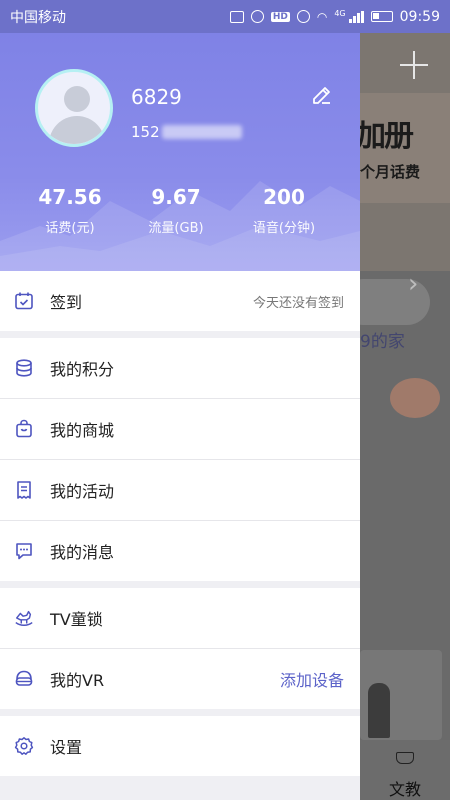  I want to click on stat-value: 200, so click(284, 197).